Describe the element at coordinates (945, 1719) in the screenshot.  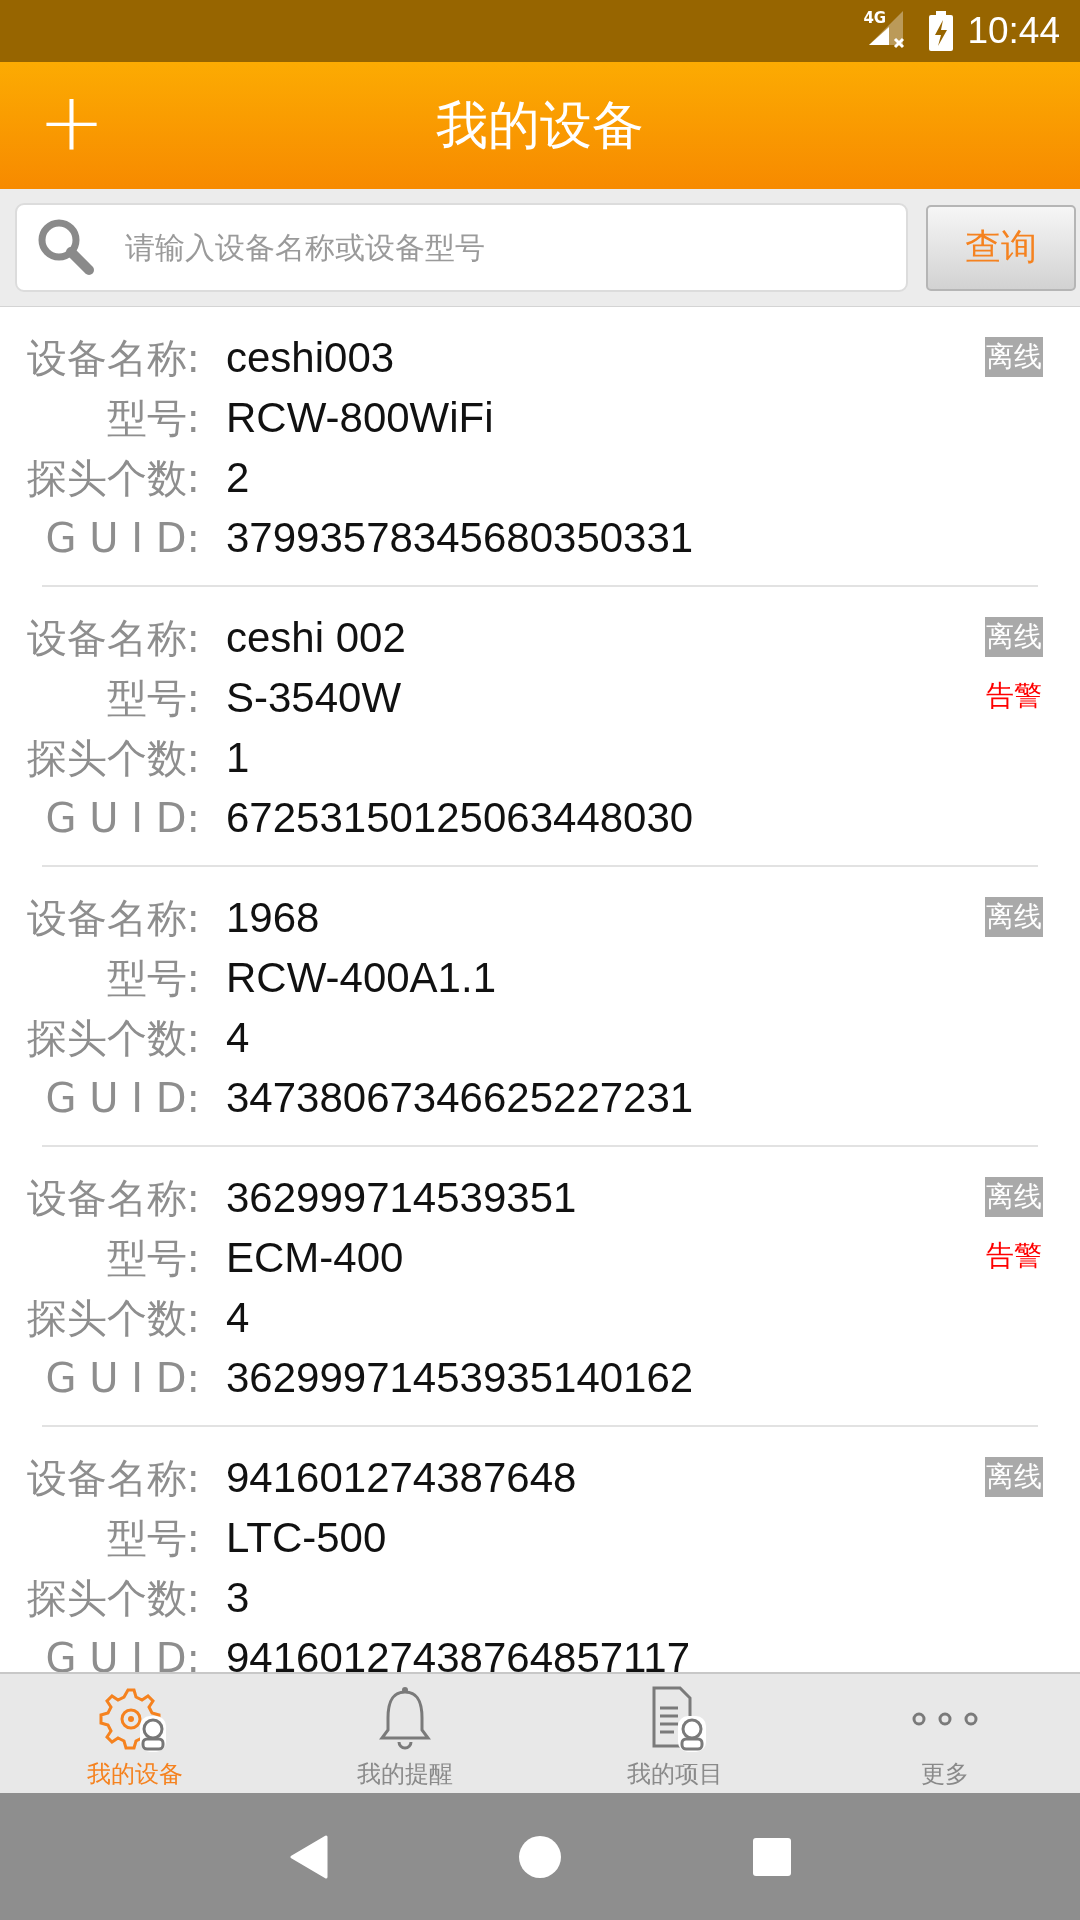
I see `more-icon` at that location.